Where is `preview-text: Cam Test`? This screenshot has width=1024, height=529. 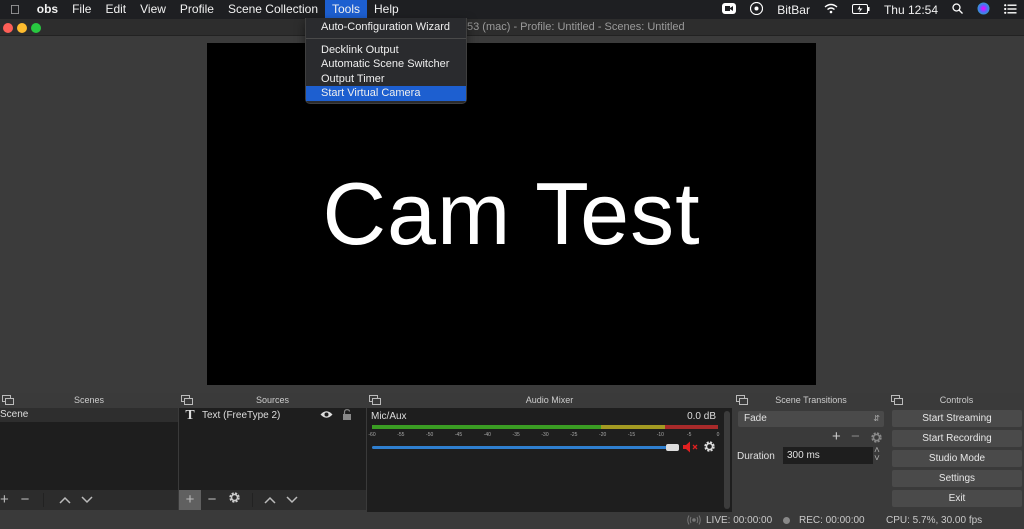
preview-text: Cam Test is located at coordinates (511, 213).